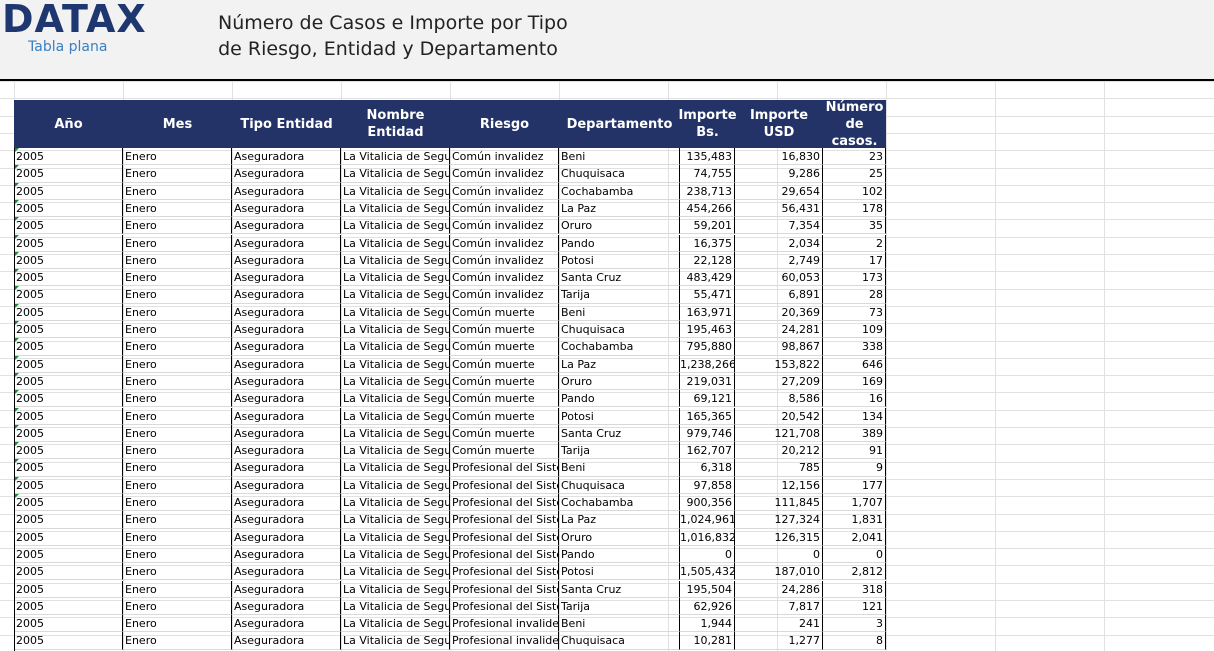 This screenshot has width=1214, height=651. Describe the element at coordinates (779, 503) in the screenshot. I see `cell-amount-usd: 111,845` at that location.